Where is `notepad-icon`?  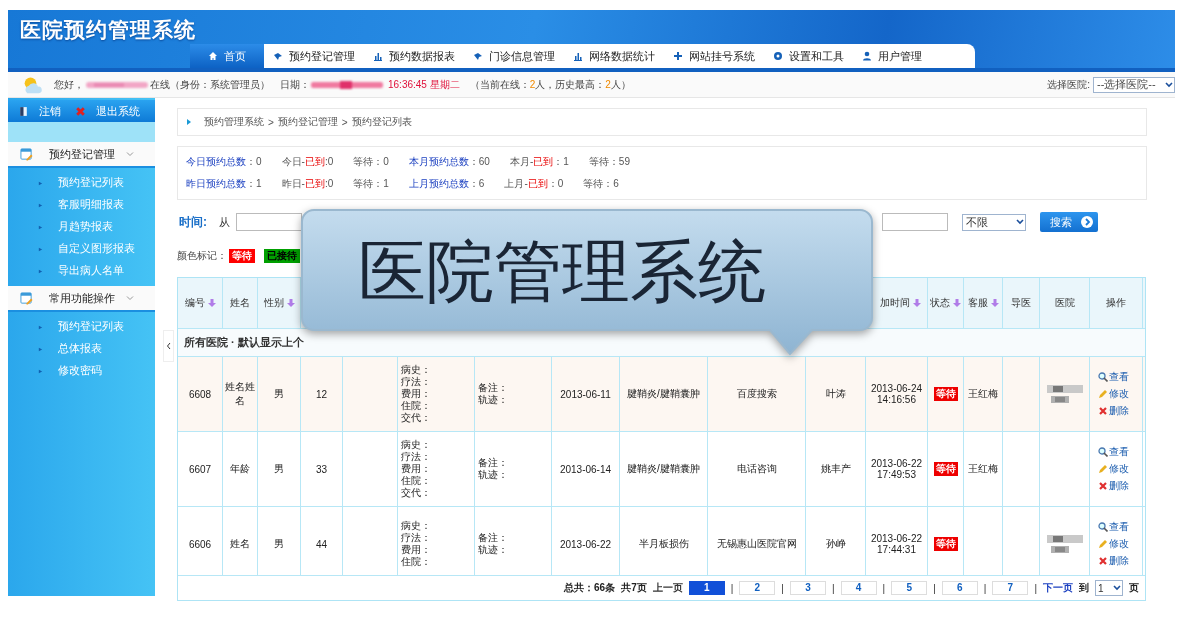 notepad-icon is located at coordinates (26, 298).